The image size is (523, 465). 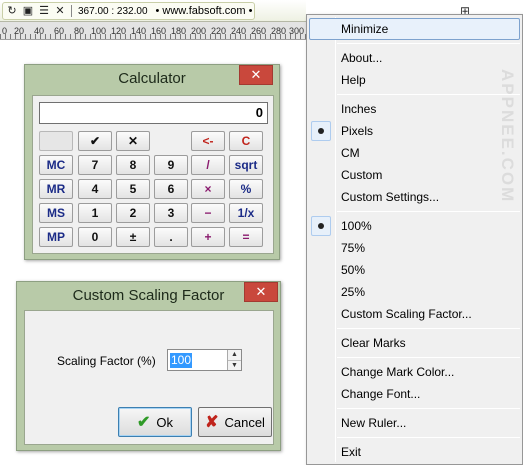 What do you see at coordinates (414, 109) in the screenshot?
I see `menu-item-inches: Inches` at bounding box center [414, 109].